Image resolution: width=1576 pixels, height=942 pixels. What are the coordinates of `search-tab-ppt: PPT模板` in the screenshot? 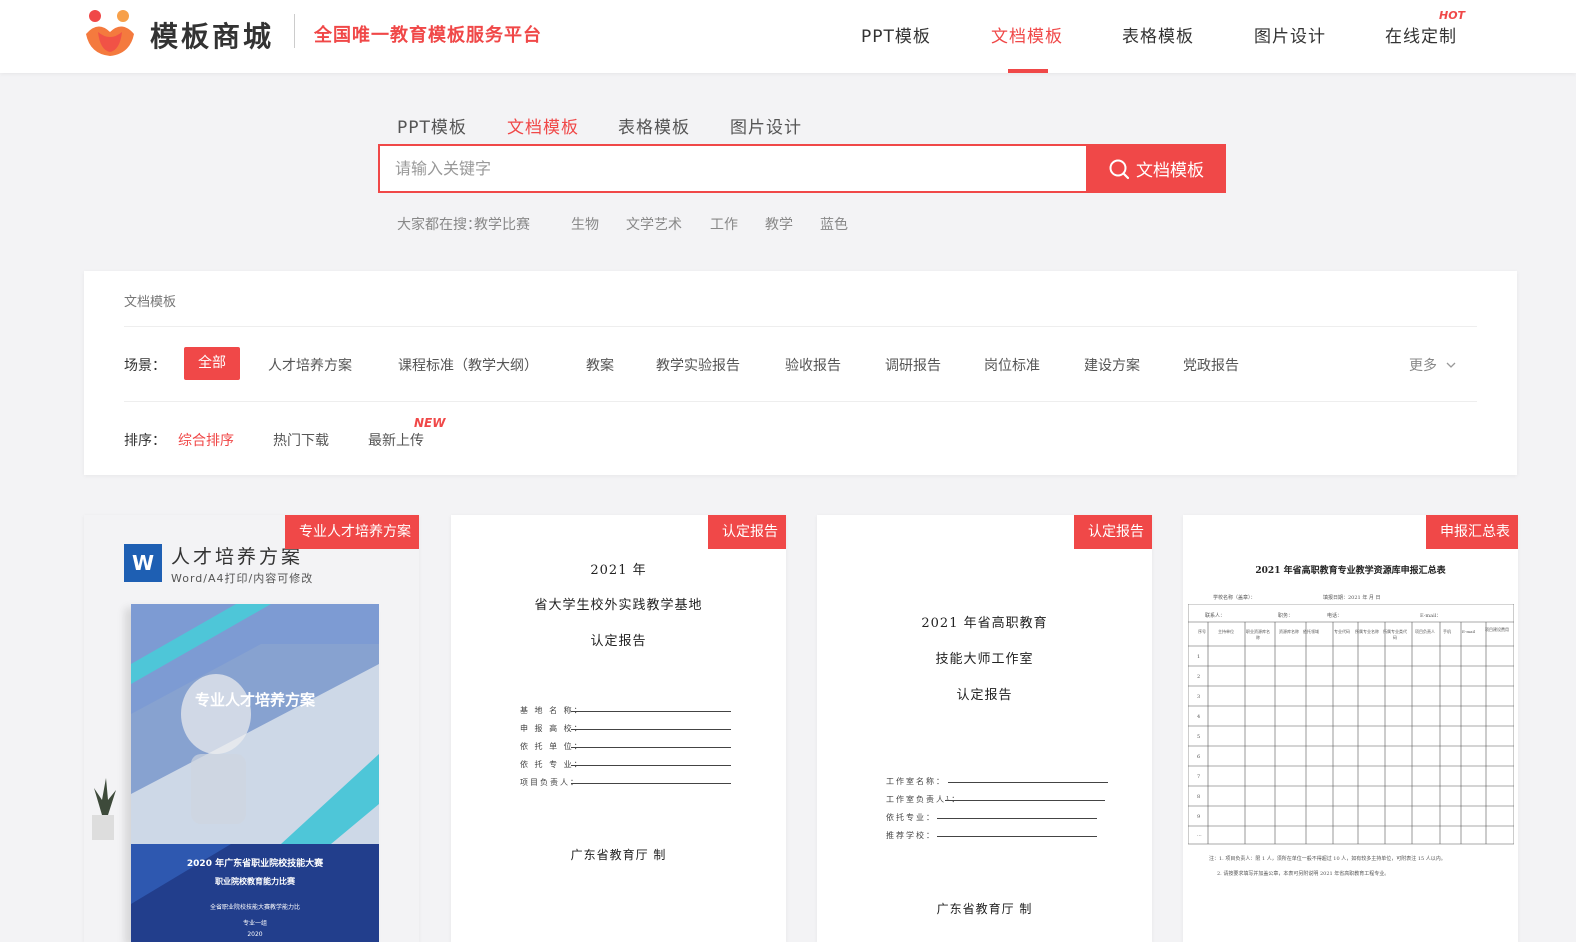 It's located at (432, 125).